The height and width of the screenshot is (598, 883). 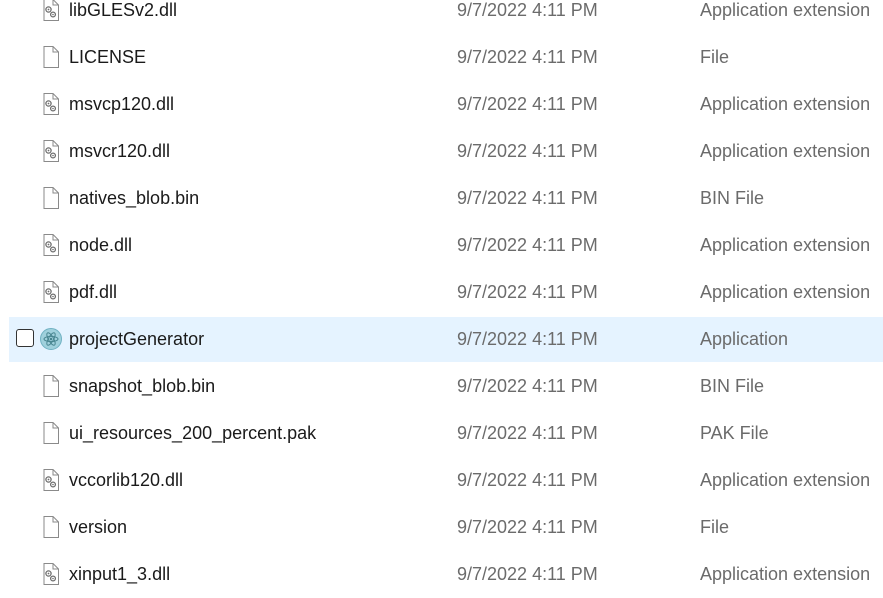 What do you see at coordinates (119, 574) in the screenshot?
I see `file-name: xinput1_3.dll` at bounding box center [119, 574].